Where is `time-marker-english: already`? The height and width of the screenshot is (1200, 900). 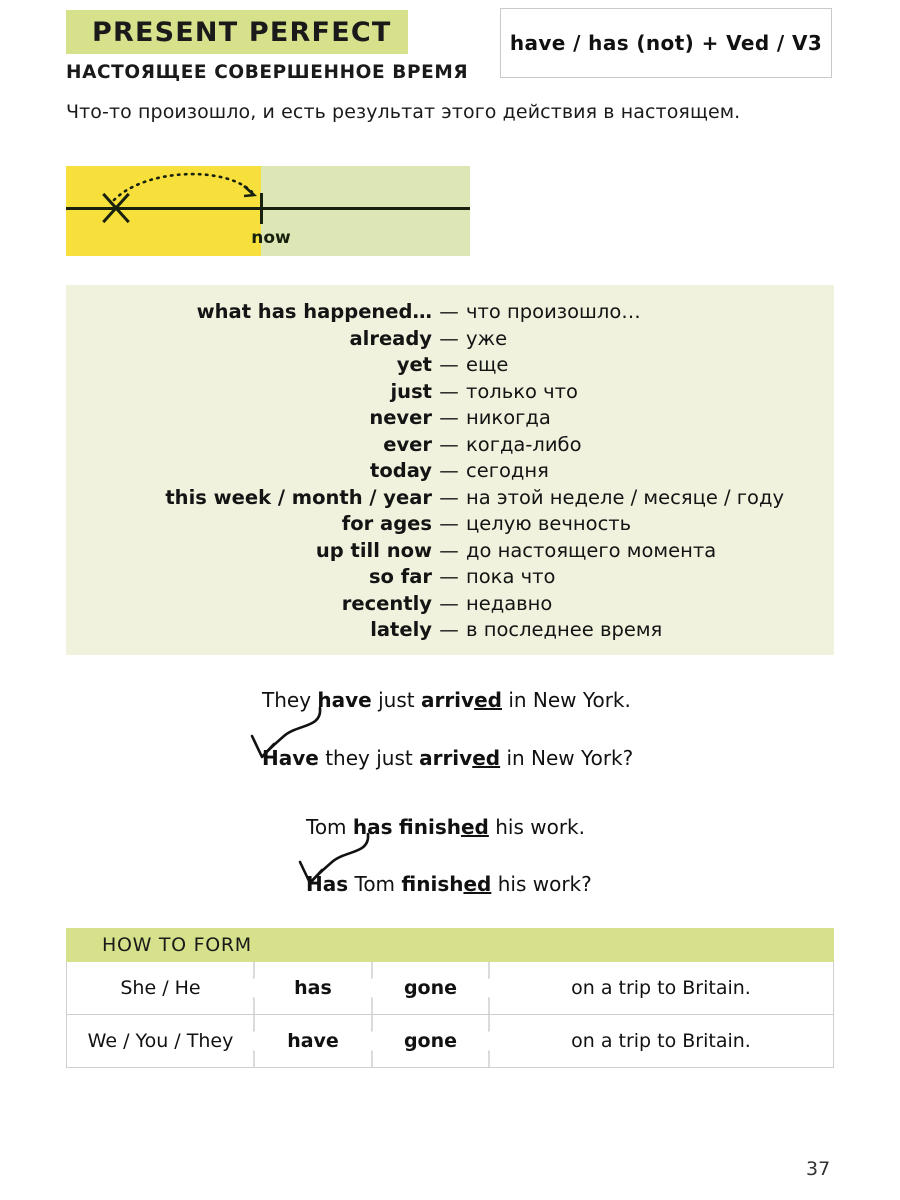
time-marker-english: already is located at coordinates (390, 338).